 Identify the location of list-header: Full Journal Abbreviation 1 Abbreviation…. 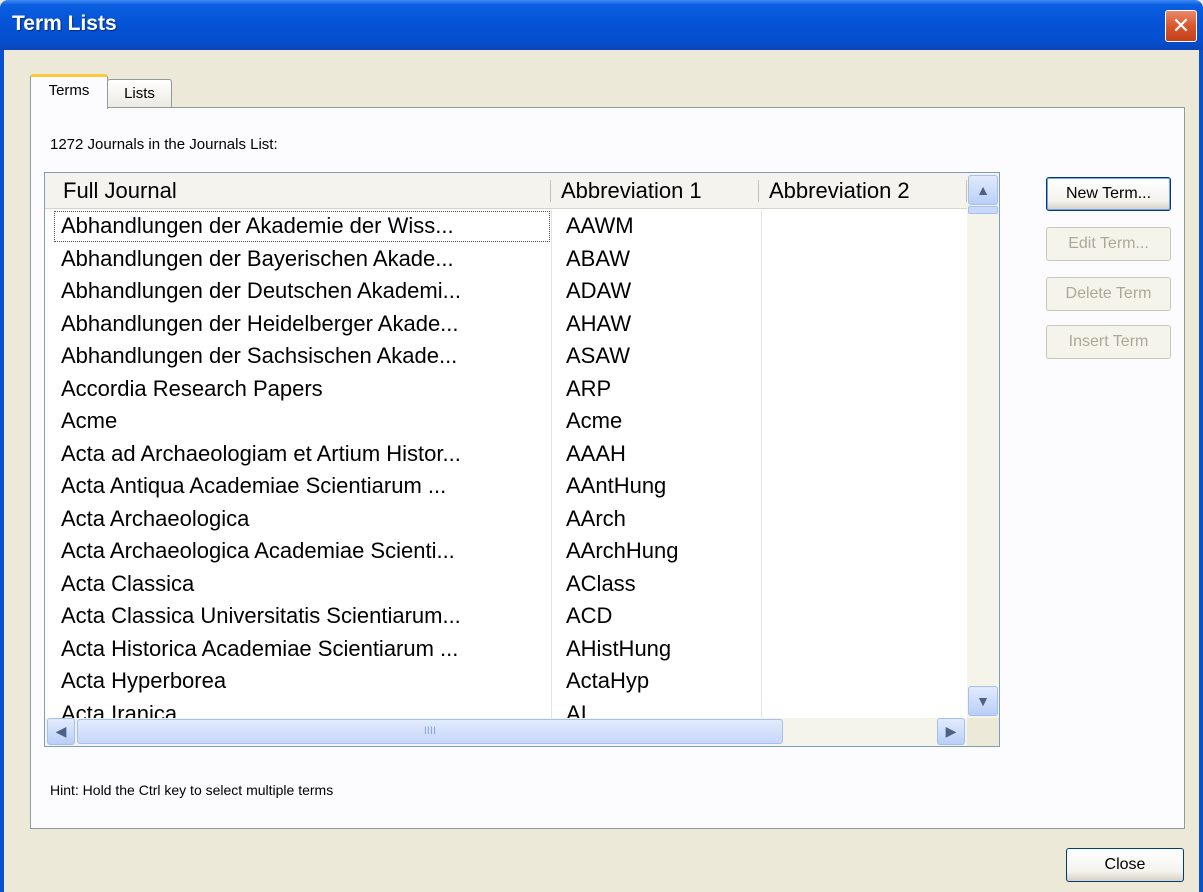
(506, 191).